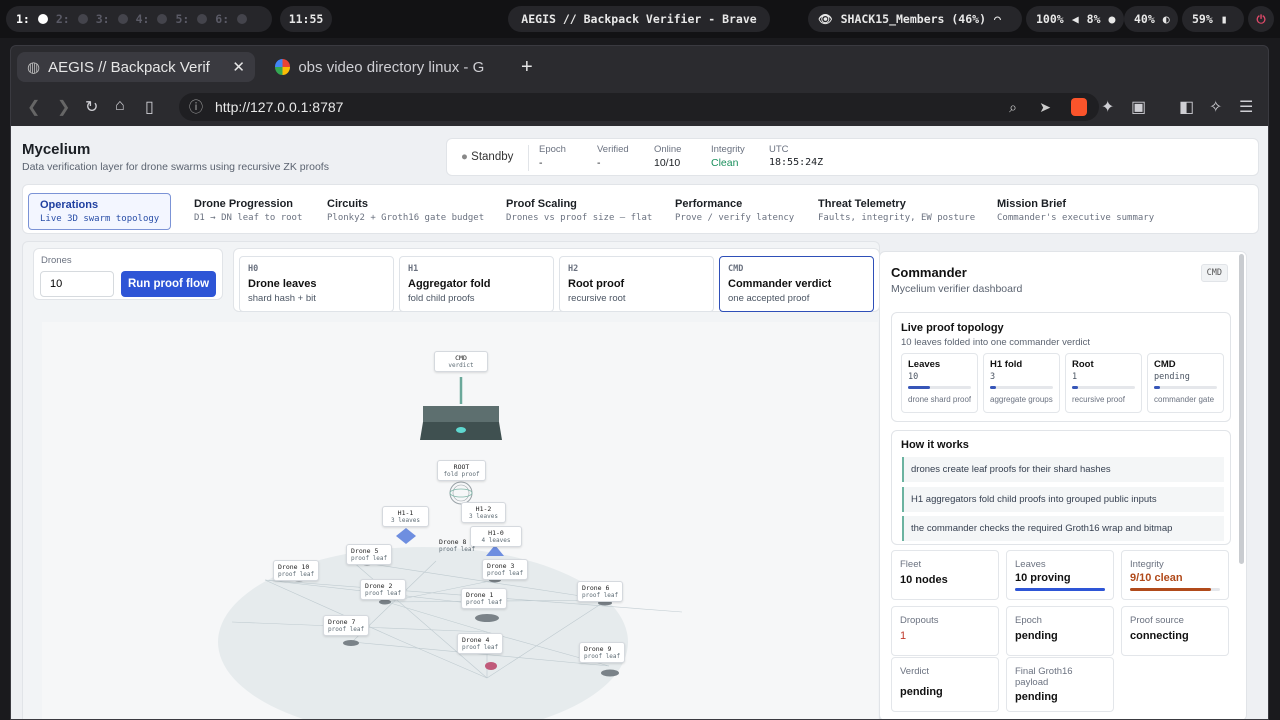  I want to click on extensions-icon: ✦, so click(1107, 107).